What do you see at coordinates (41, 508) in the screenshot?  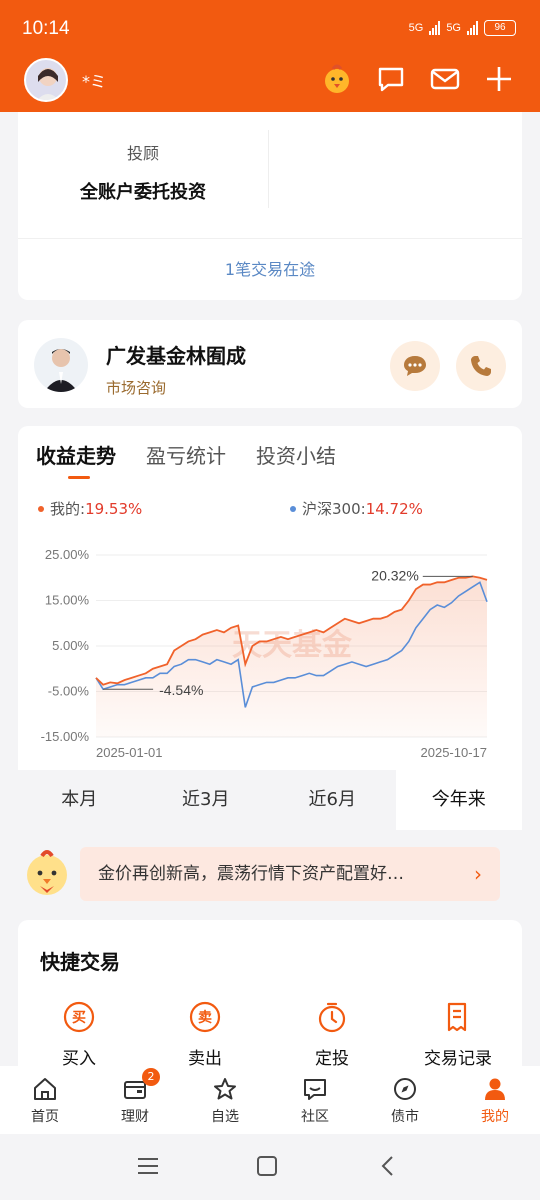 I see `legend-dot-mine` at bounding box center [41, 508].